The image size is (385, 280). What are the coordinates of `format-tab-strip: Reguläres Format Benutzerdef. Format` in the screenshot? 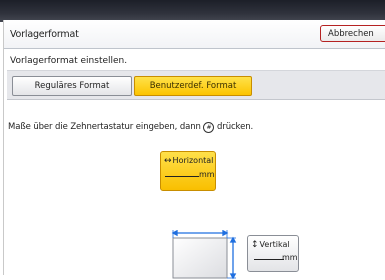 It's located at (196, 85).